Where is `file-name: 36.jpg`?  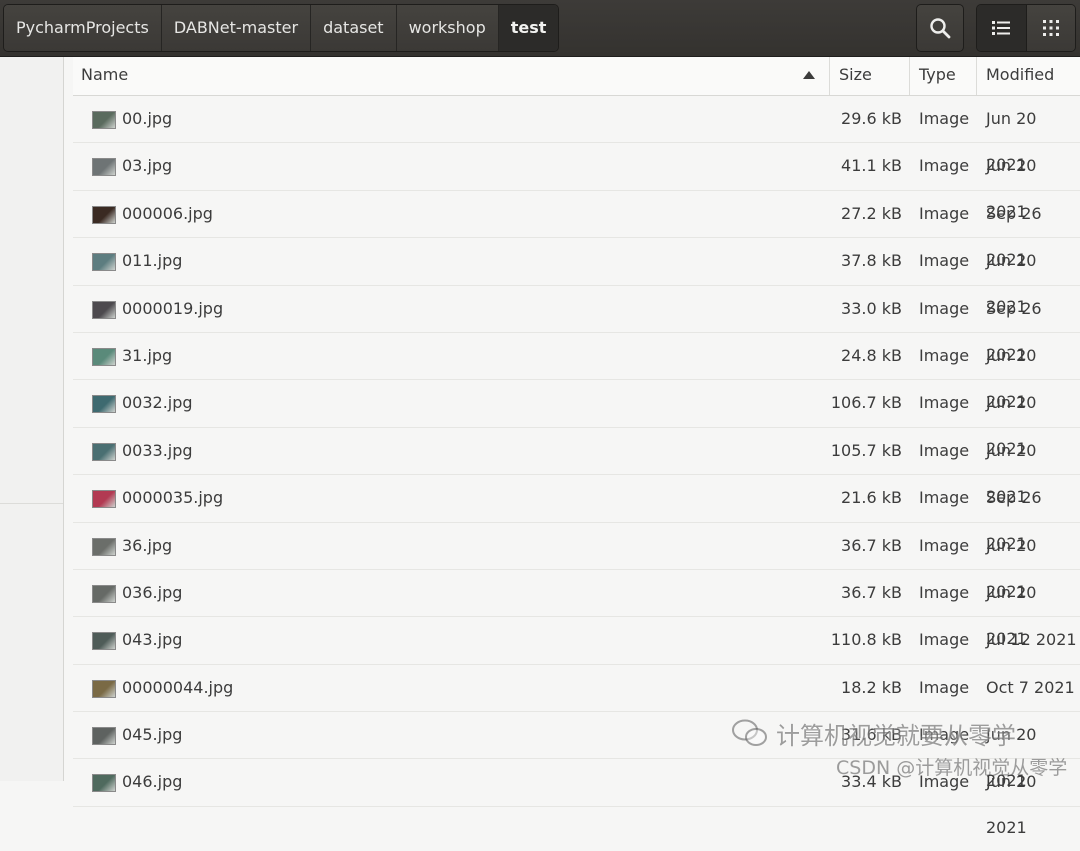 file-name: 36.jpg is located at coordinates (147, 545).